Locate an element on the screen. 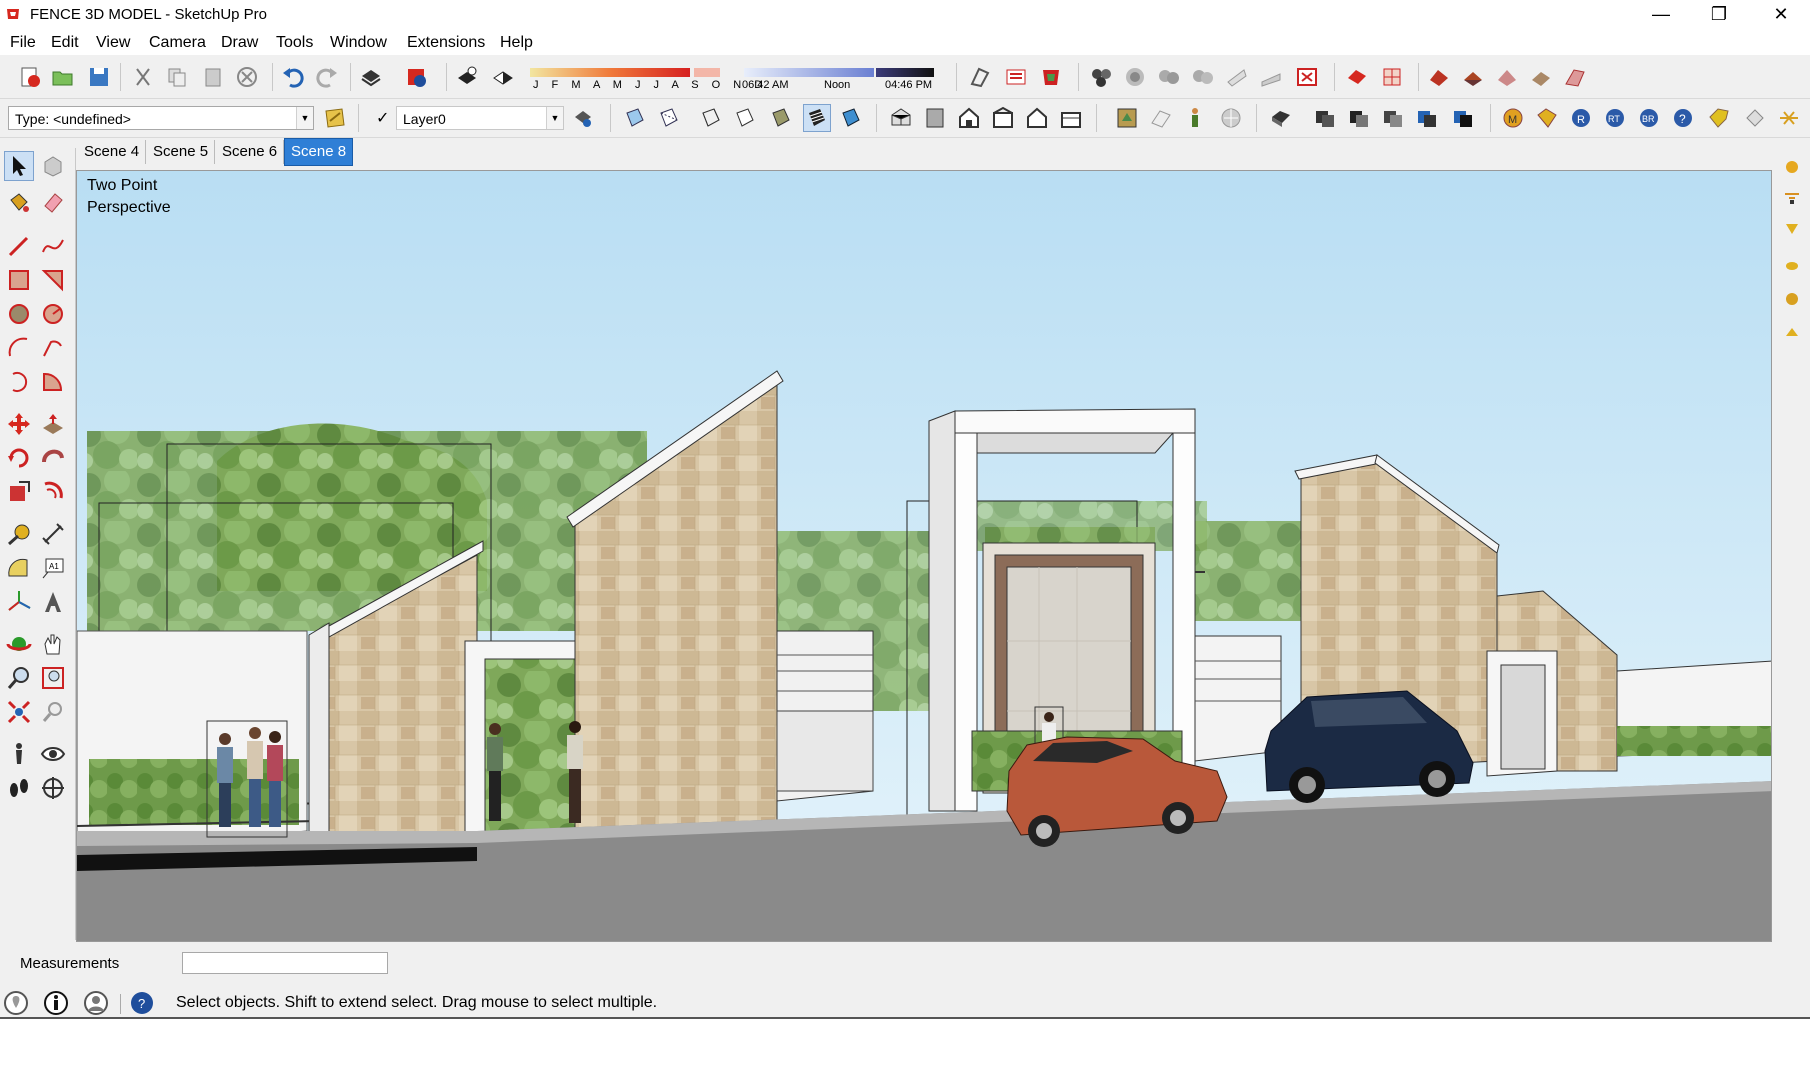 The height and width of the screenshot is (1080, 1810). vray-sun-icon is located at coordinates (1792, 167).